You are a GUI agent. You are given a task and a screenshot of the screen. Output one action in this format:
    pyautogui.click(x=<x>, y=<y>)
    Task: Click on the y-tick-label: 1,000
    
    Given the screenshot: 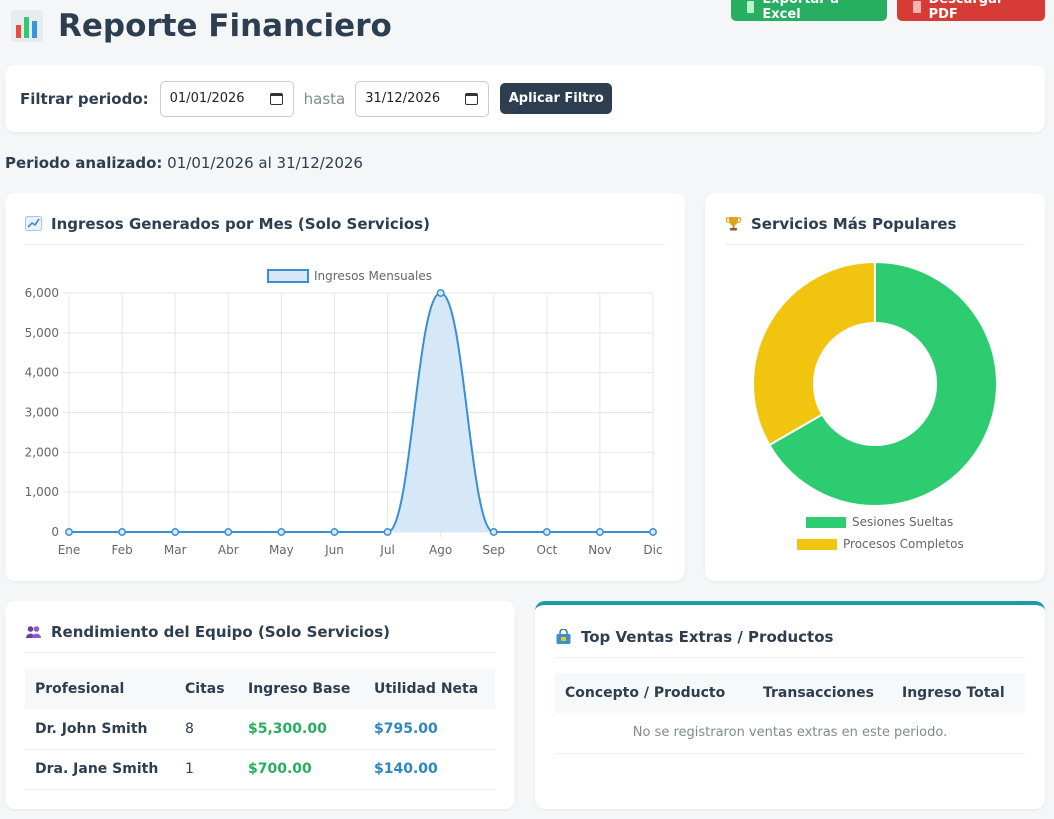 What is the action you would take?
    pyautogui.click(x=42, y=492)
    